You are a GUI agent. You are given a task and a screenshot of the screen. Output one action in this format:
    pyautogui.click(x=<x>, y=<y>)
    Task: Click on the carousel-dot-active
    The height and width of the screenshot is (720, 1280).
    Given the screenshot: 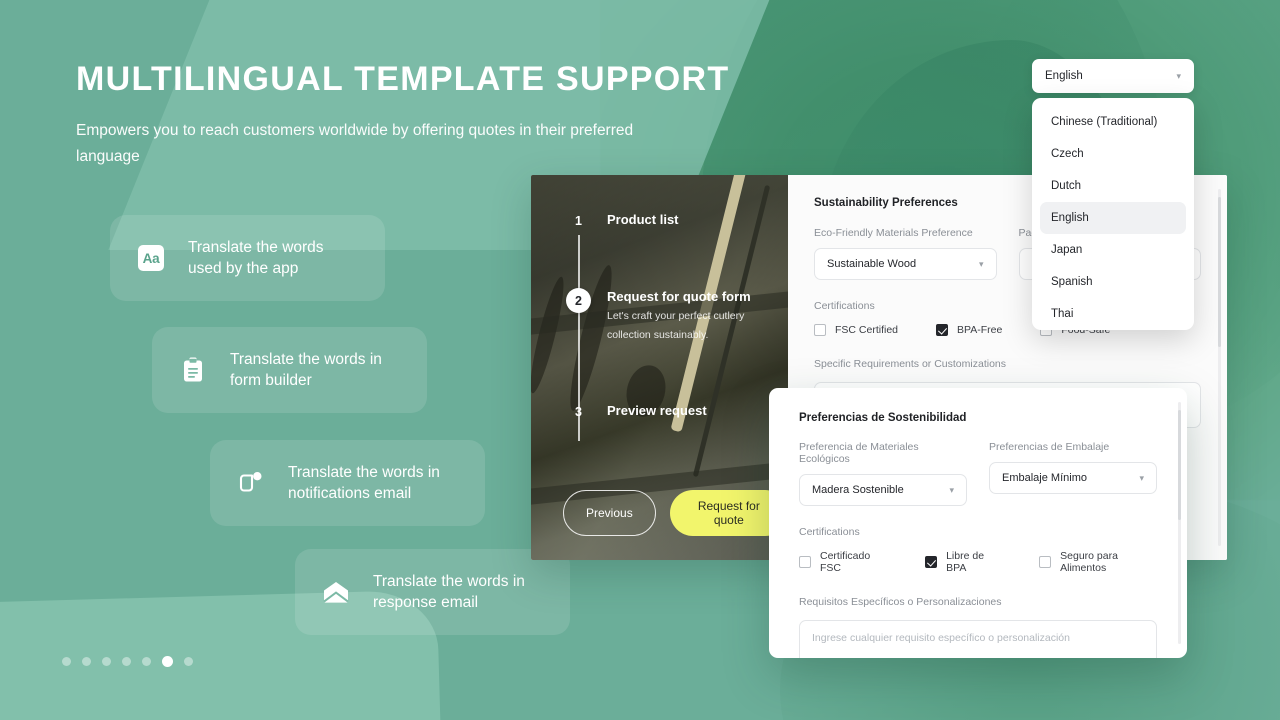 What is the action you would take?
    pyautogui.click(x=167, y=661)
    